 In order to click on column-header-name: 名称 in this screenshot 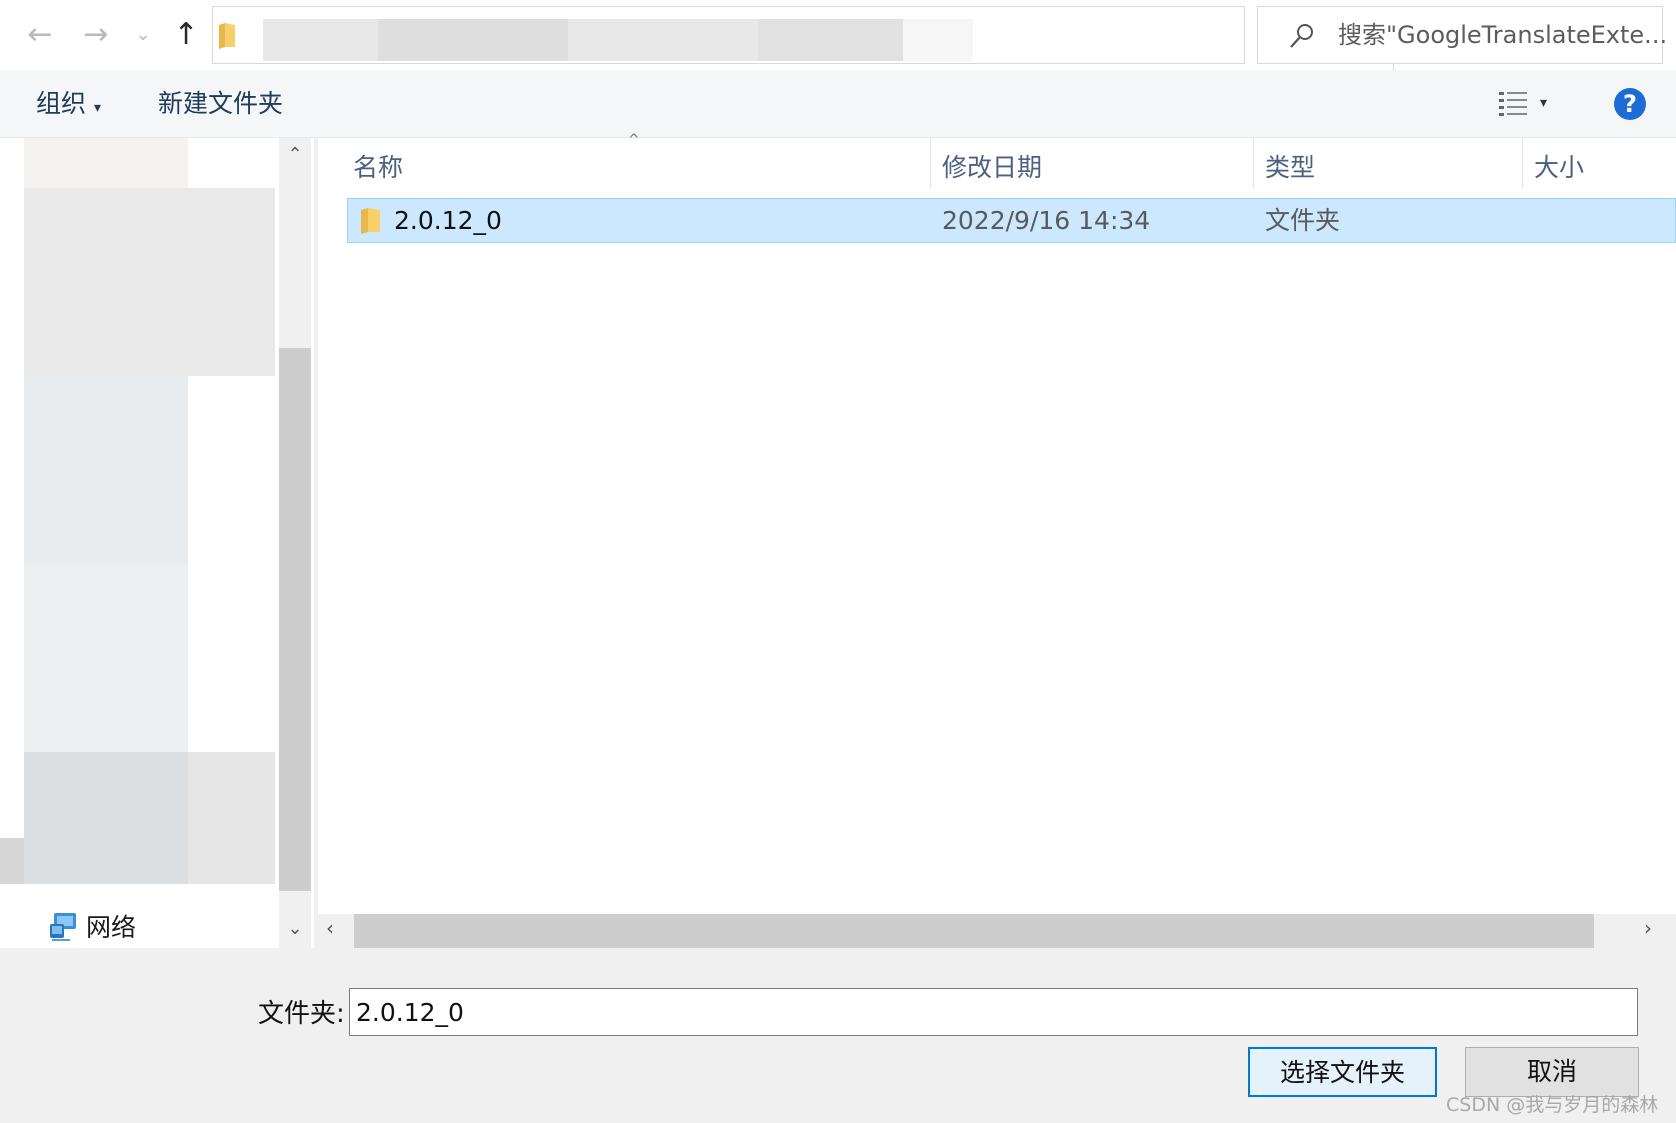, I will do `click(378, 168)`.